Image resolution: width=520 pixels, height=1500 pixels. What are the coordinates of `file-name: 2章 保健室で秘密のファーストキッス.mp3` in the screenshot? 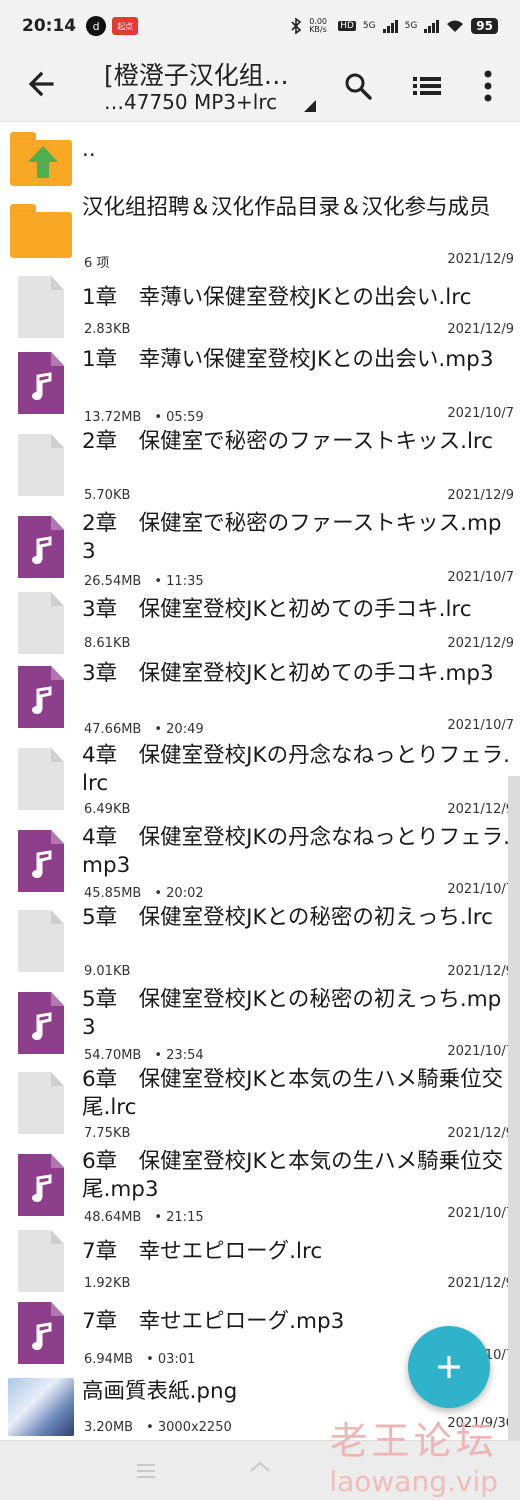 It's located at (292, 537).